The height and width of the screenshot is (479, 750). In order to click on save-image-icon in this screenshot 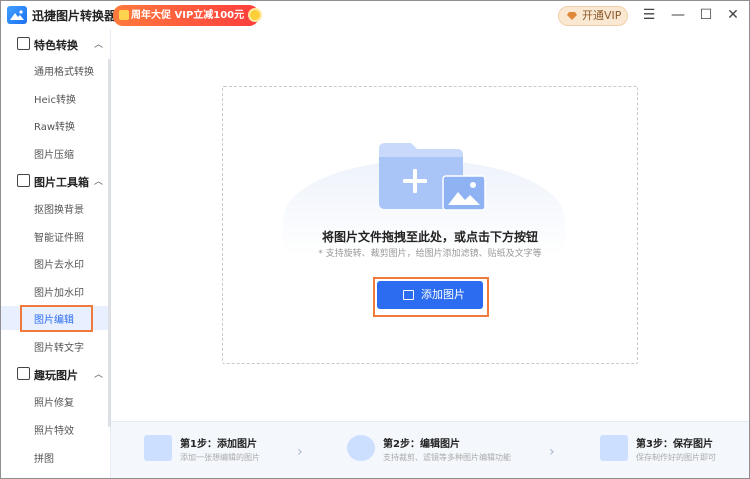, I will do `click(614, 448)`.